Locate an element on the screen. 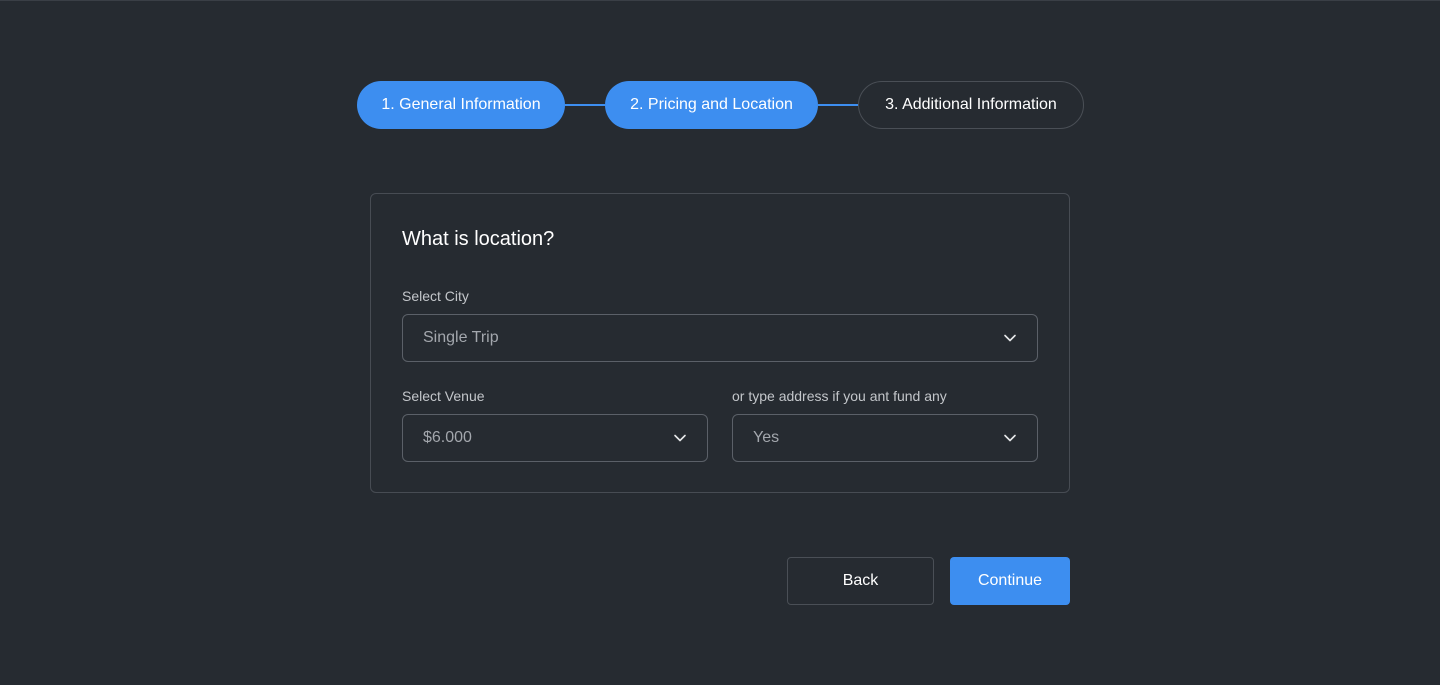 This screenshot has height=685, width=1440. continue-button: Continue is located at coordinates (1010, 581).